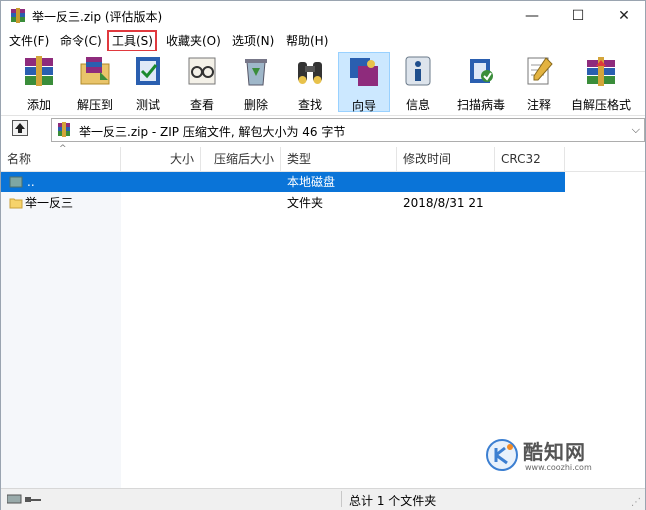 This screenshot has height=510, width=646. What do you see at coordinates (538, 105) in the screenshot?
I see `comment-label: 注释` at bounding box center [538, 105].